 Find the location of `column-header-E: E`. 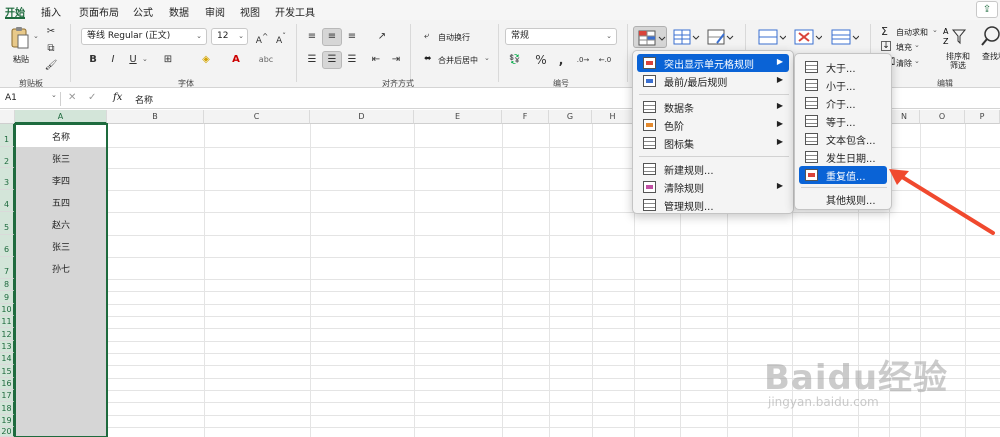

column-header-E: E is located at coordinates (458, 117).